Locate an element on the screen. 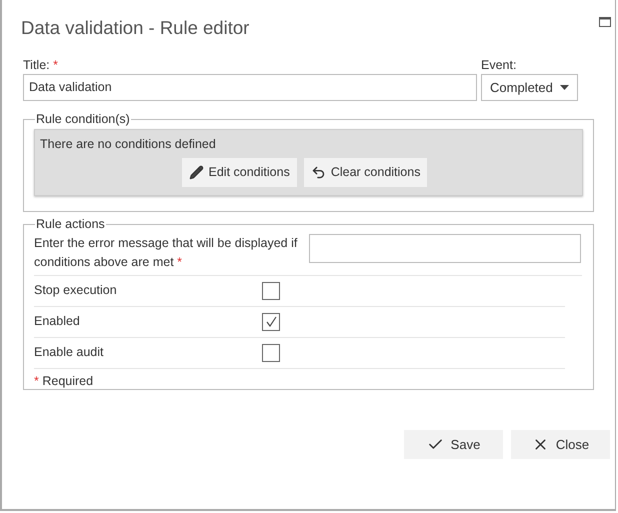 The height and width of the screenshot is (513, 618). event-dropdown: Completed is located at coordinates (529, 87).